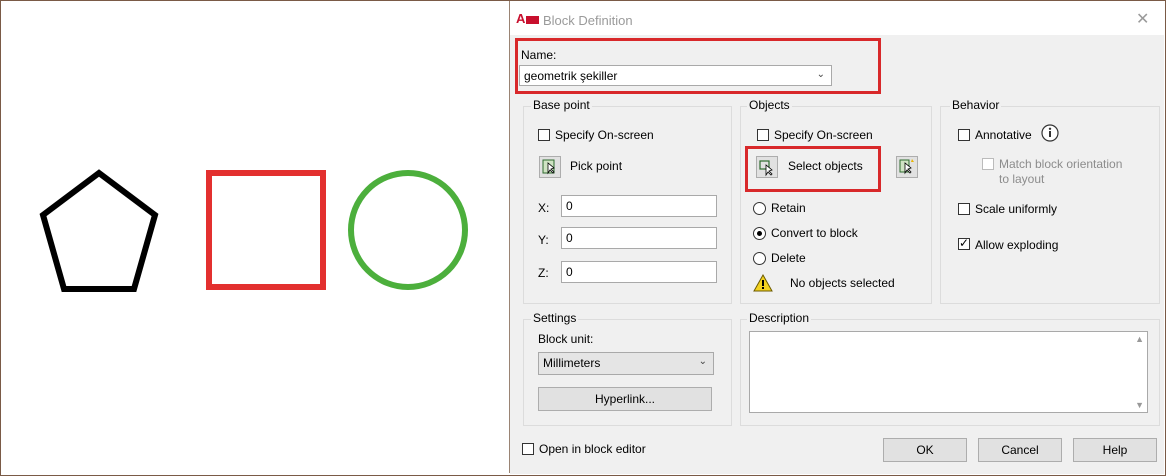 The height and width of the screenshot is (476, 1166). I want to click on select-objects-button-icon, so click(767, 167).